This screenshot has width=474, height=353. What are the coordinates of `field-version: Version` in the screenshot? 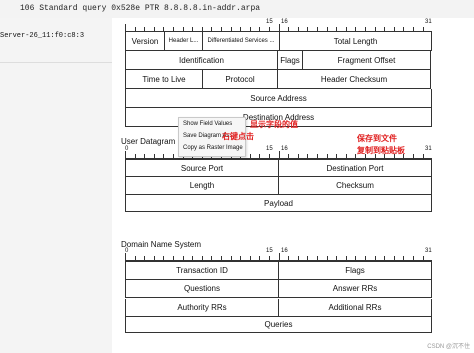 It's located at (145, 41).